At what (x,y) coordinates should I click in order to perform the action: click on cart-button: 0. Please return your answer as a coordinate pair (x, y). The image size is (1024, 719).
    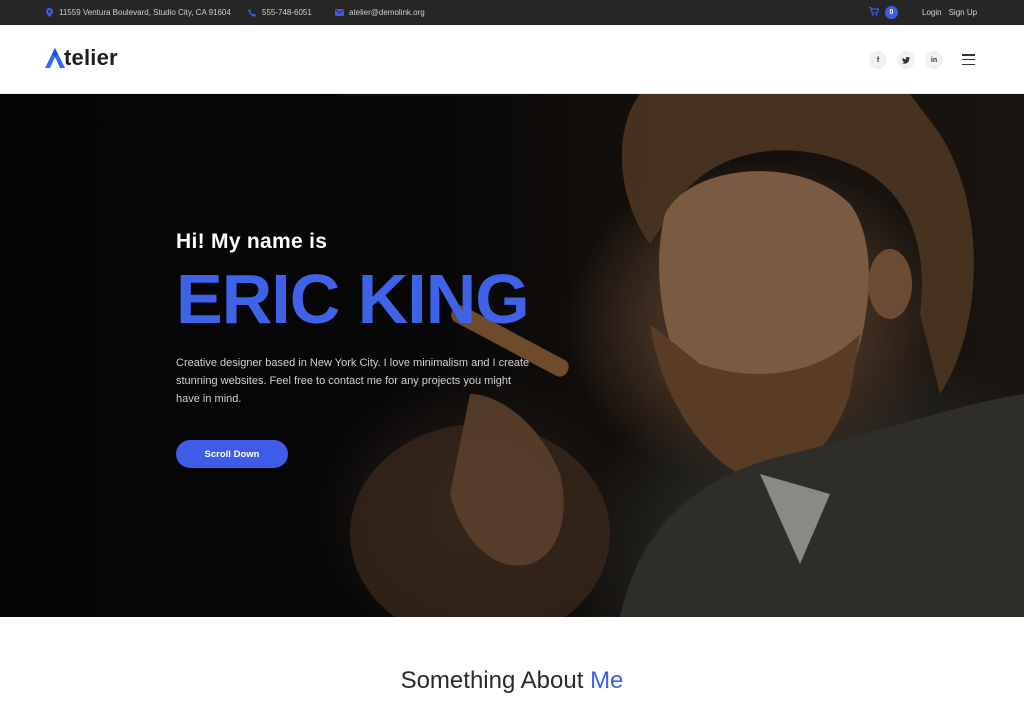
    Looking at the image, I should click on (883, 12).